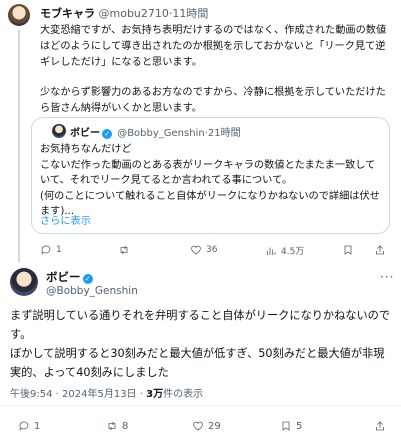 The width and height of the screenshot is (401, 440). I want to click on bookmark-button, so click(348, 250).